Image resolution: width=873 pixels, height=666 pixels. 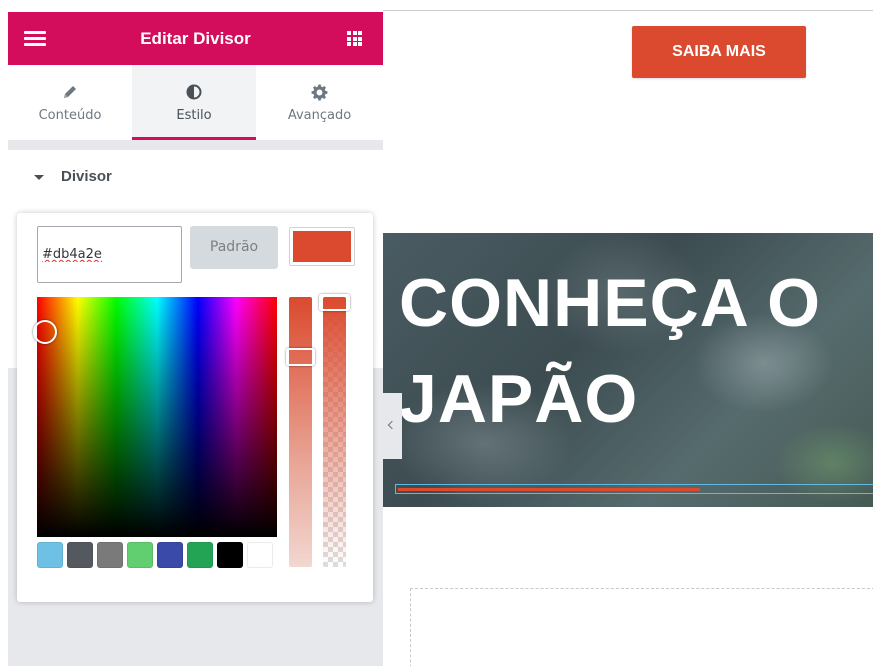 I want to click on chevron-left-icon, so click(x=392, y=425).